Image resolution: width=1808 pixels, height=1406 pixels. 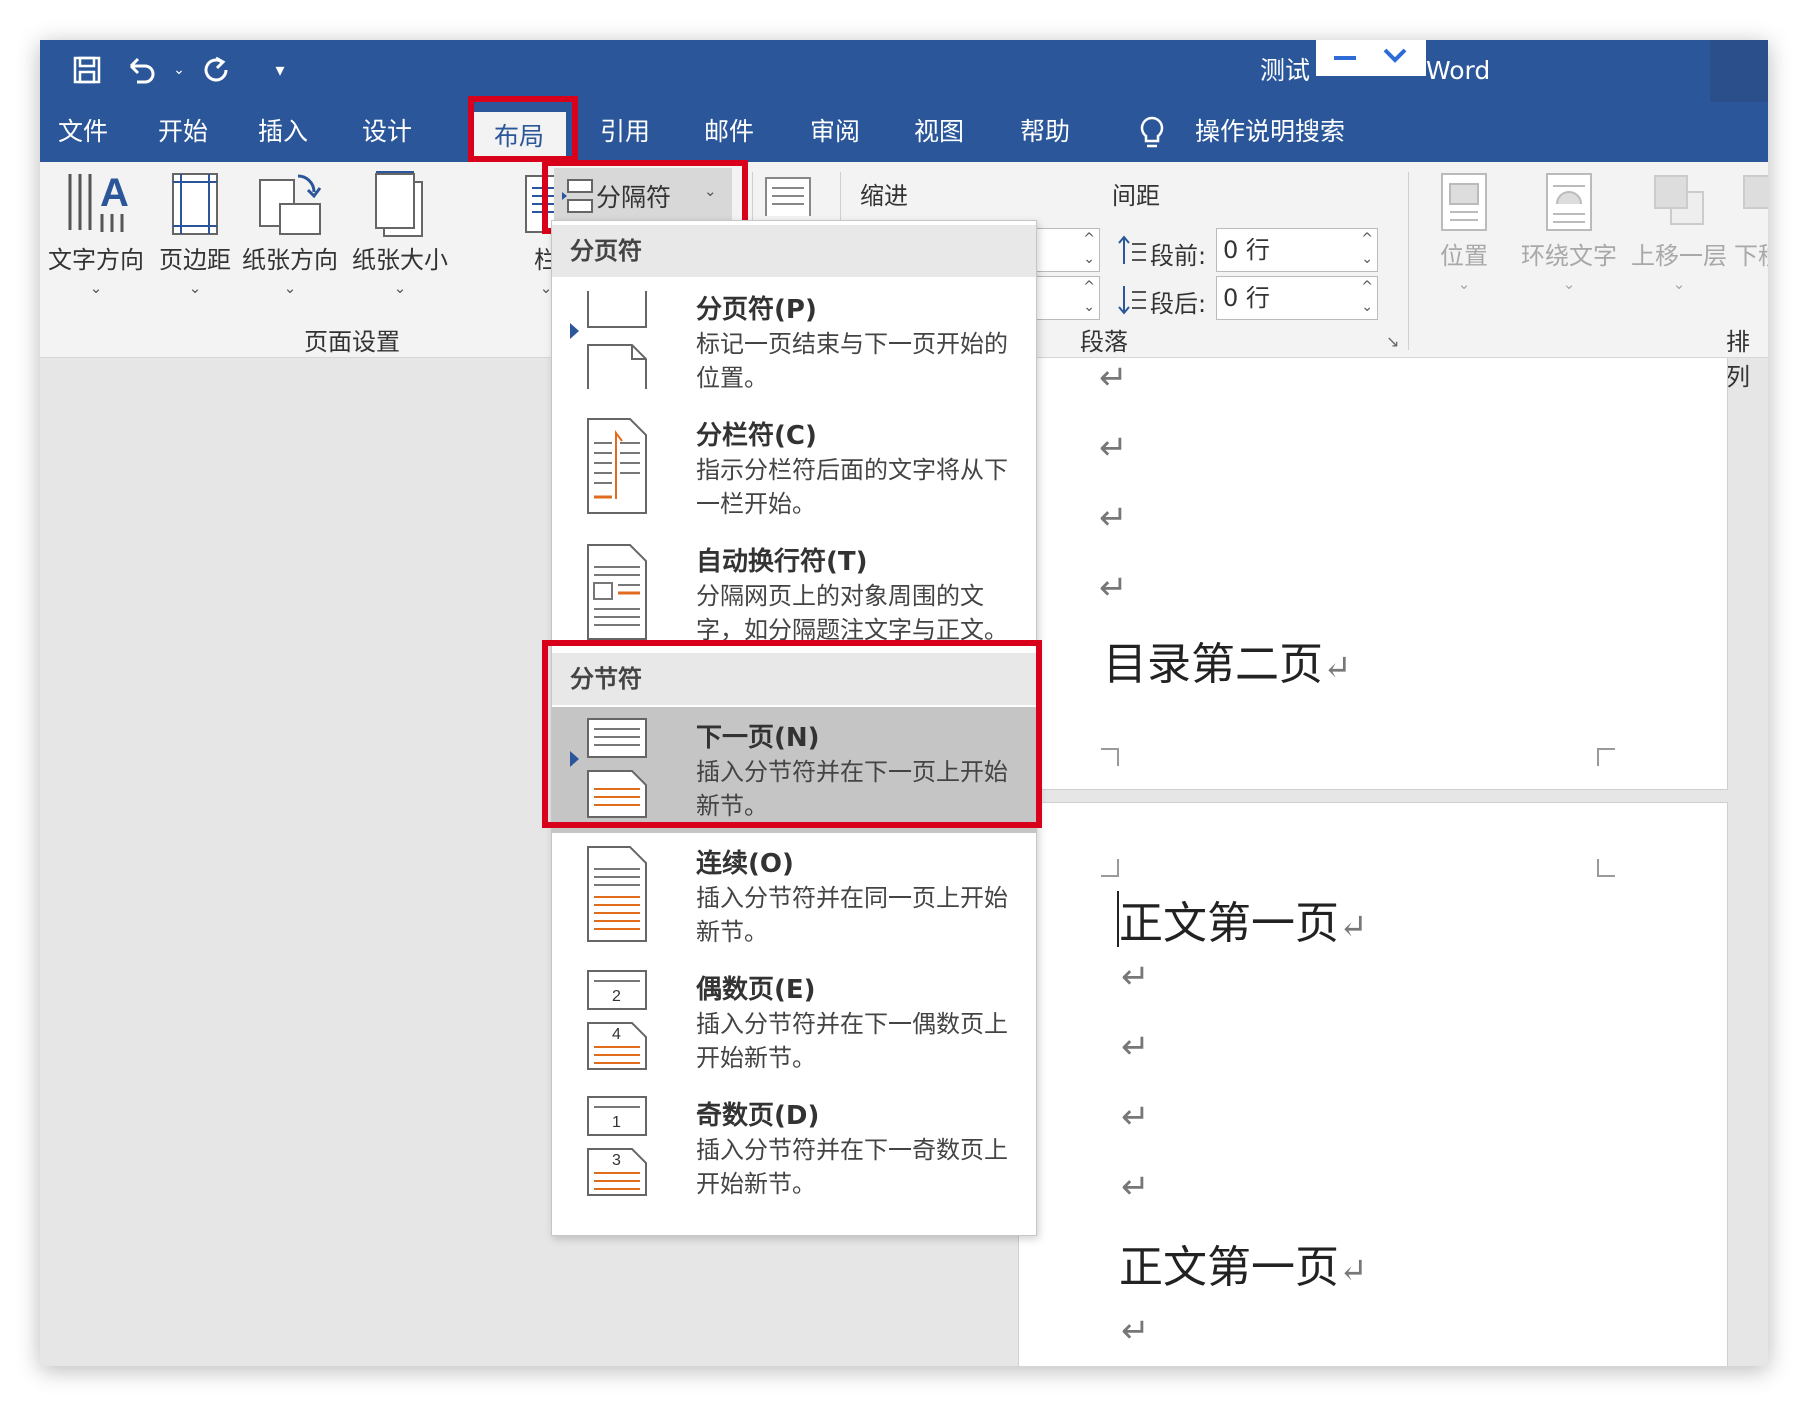 I want to click on document-title: 测试, so click(x=1285, y=70).